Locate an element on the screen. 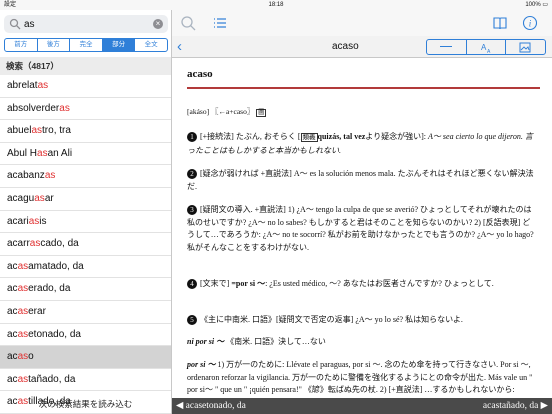 The image size is (552, 414). font-size-icon: A A is located at coordinates (486, 48).